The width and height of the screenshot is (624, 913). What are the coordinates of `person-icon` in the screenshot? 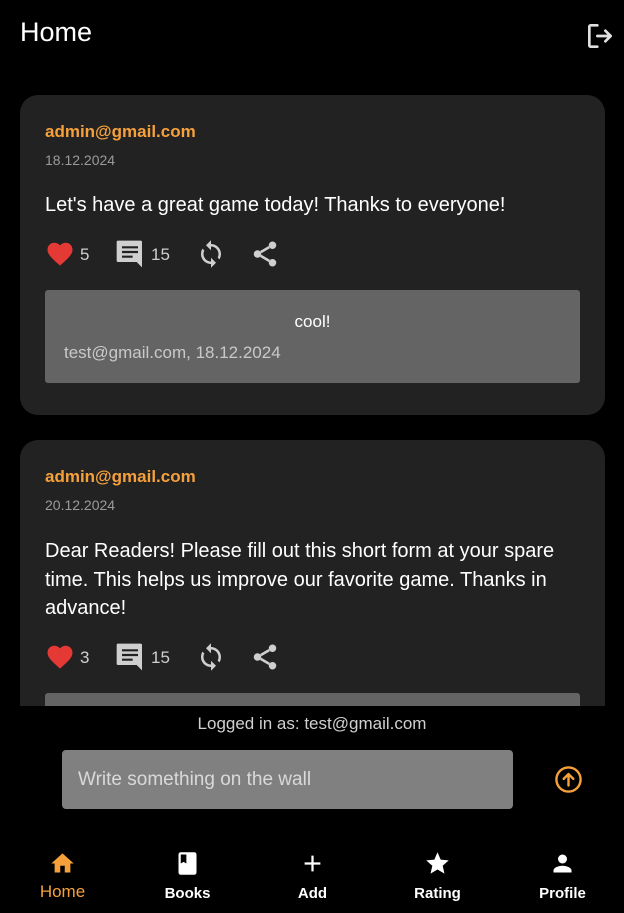 It's located at (562, 863).